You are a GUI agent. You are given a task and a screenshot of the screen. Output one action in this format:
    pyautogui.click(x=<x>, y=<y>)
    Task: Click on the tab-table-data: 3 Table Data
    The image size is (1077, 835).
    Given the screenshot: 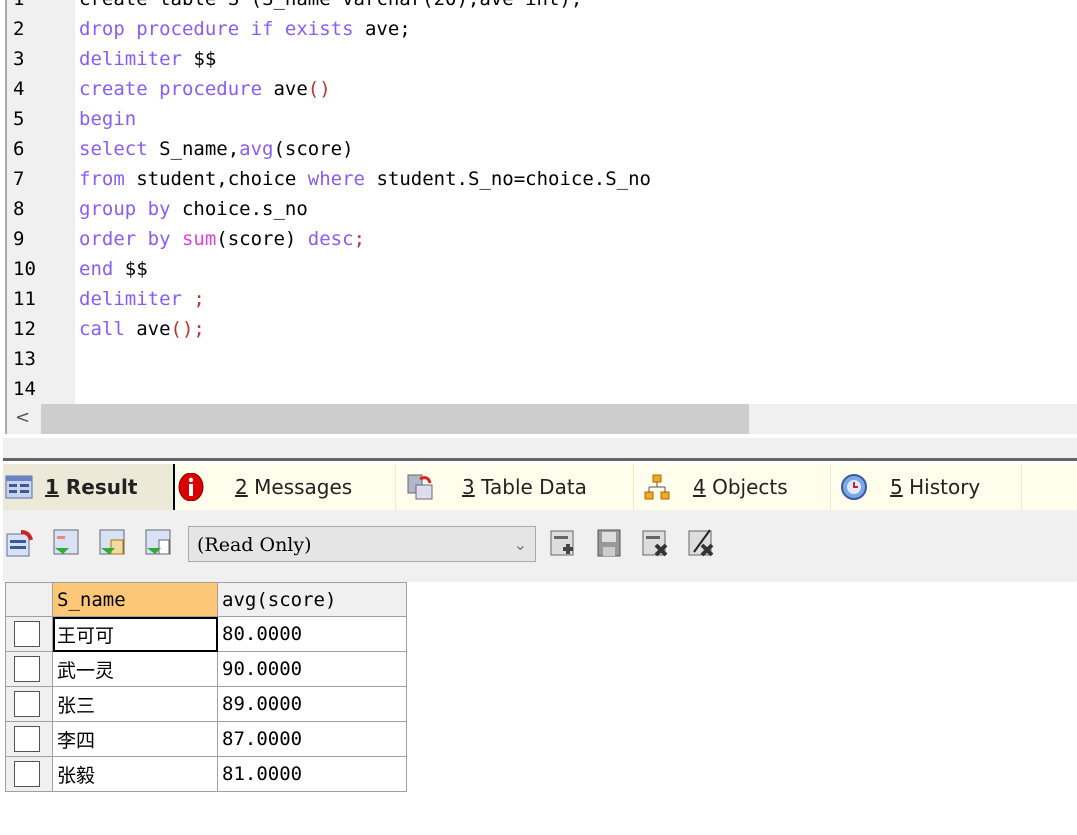 What is the action you would take?
    pyautogui.click(x=515, y=487)
    